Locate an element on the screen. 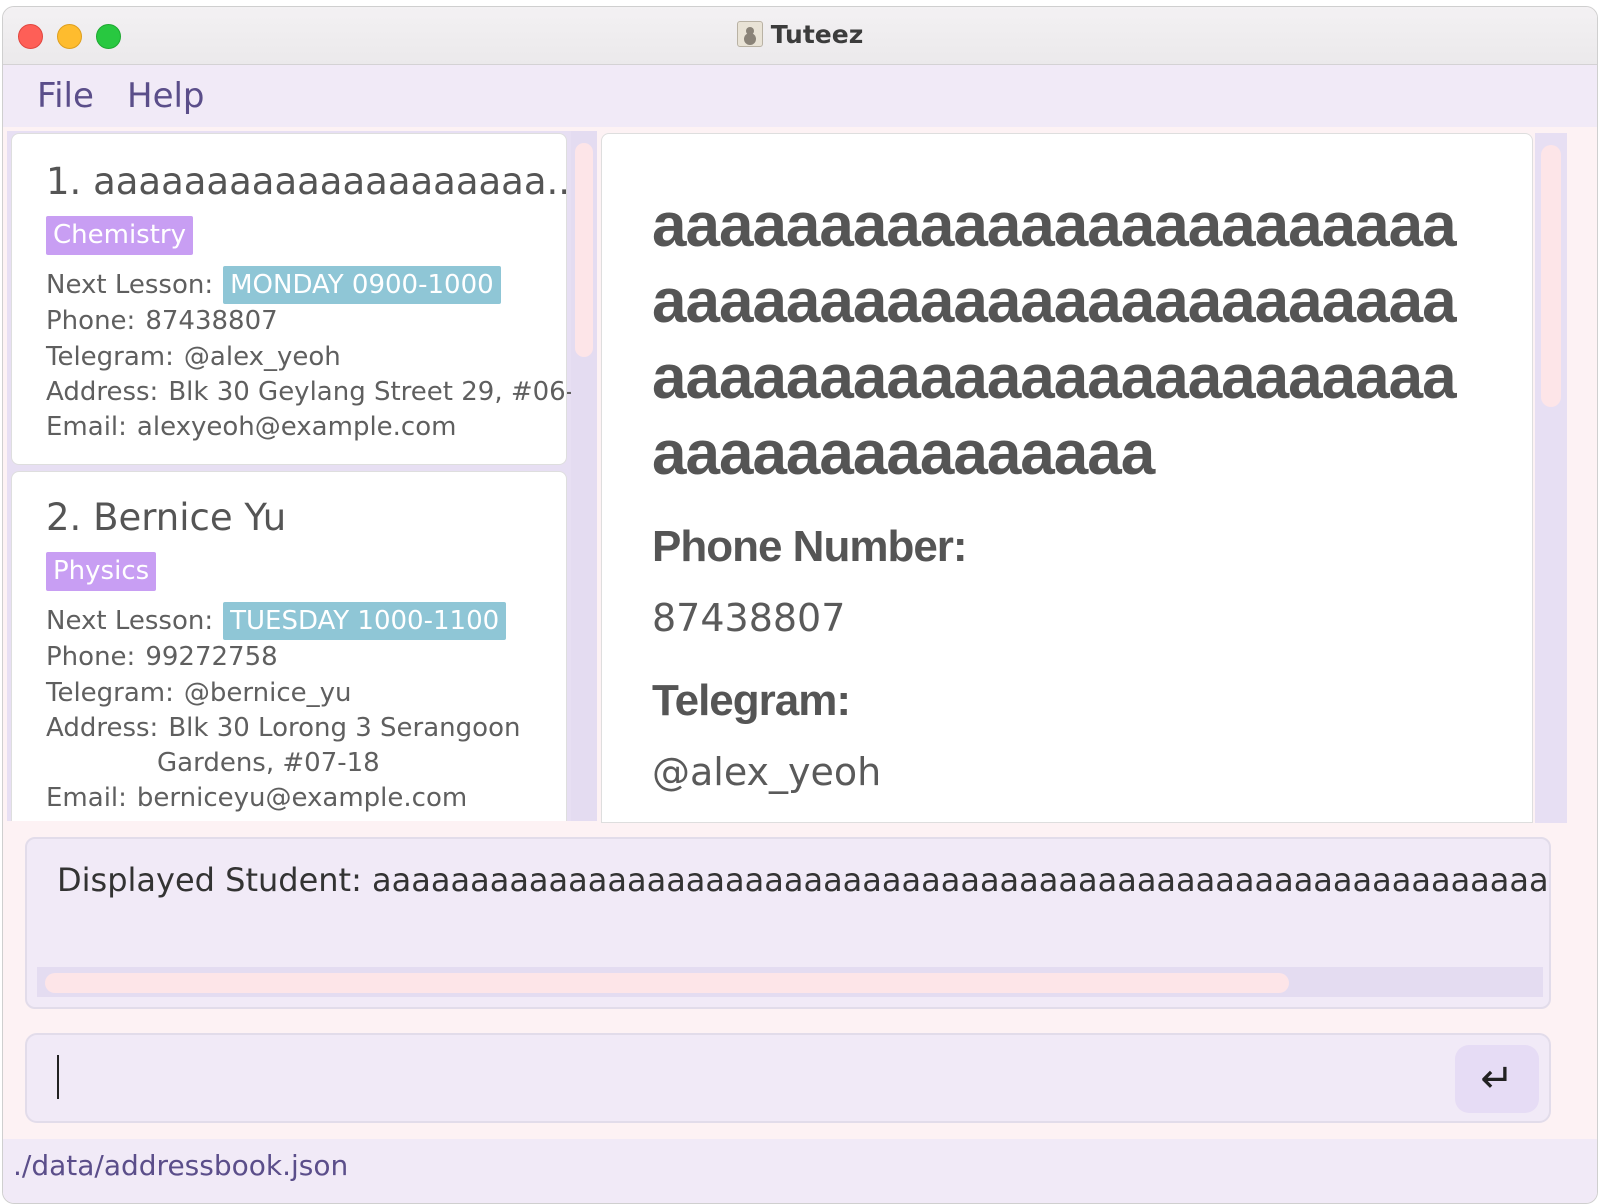  command-input is located at coordinates (741, 1078).